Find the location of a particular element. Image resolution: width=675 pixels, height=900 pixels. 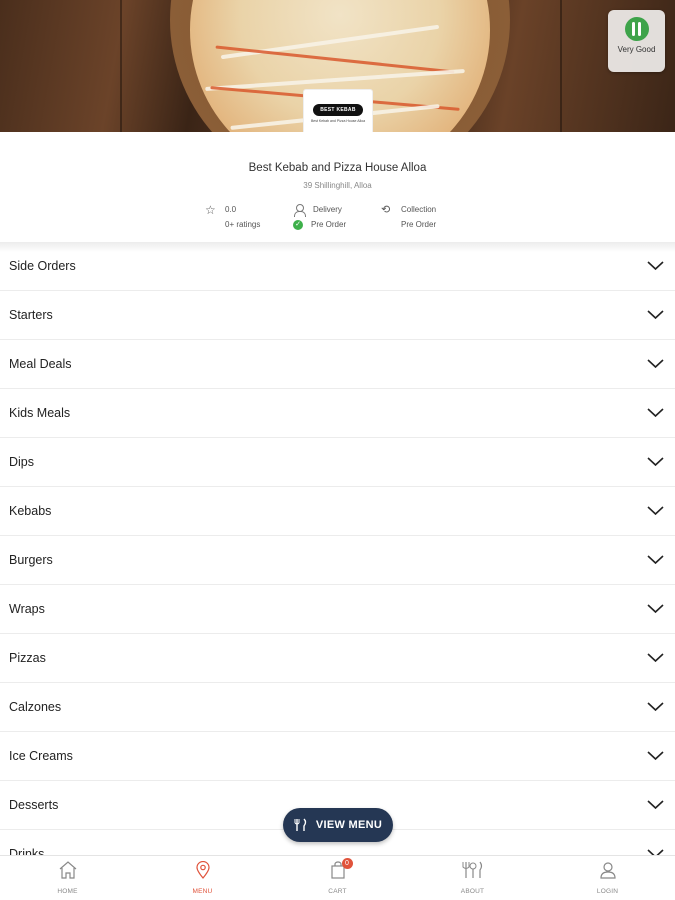

category-label: Side Orders is located at coordinates (42, 266).